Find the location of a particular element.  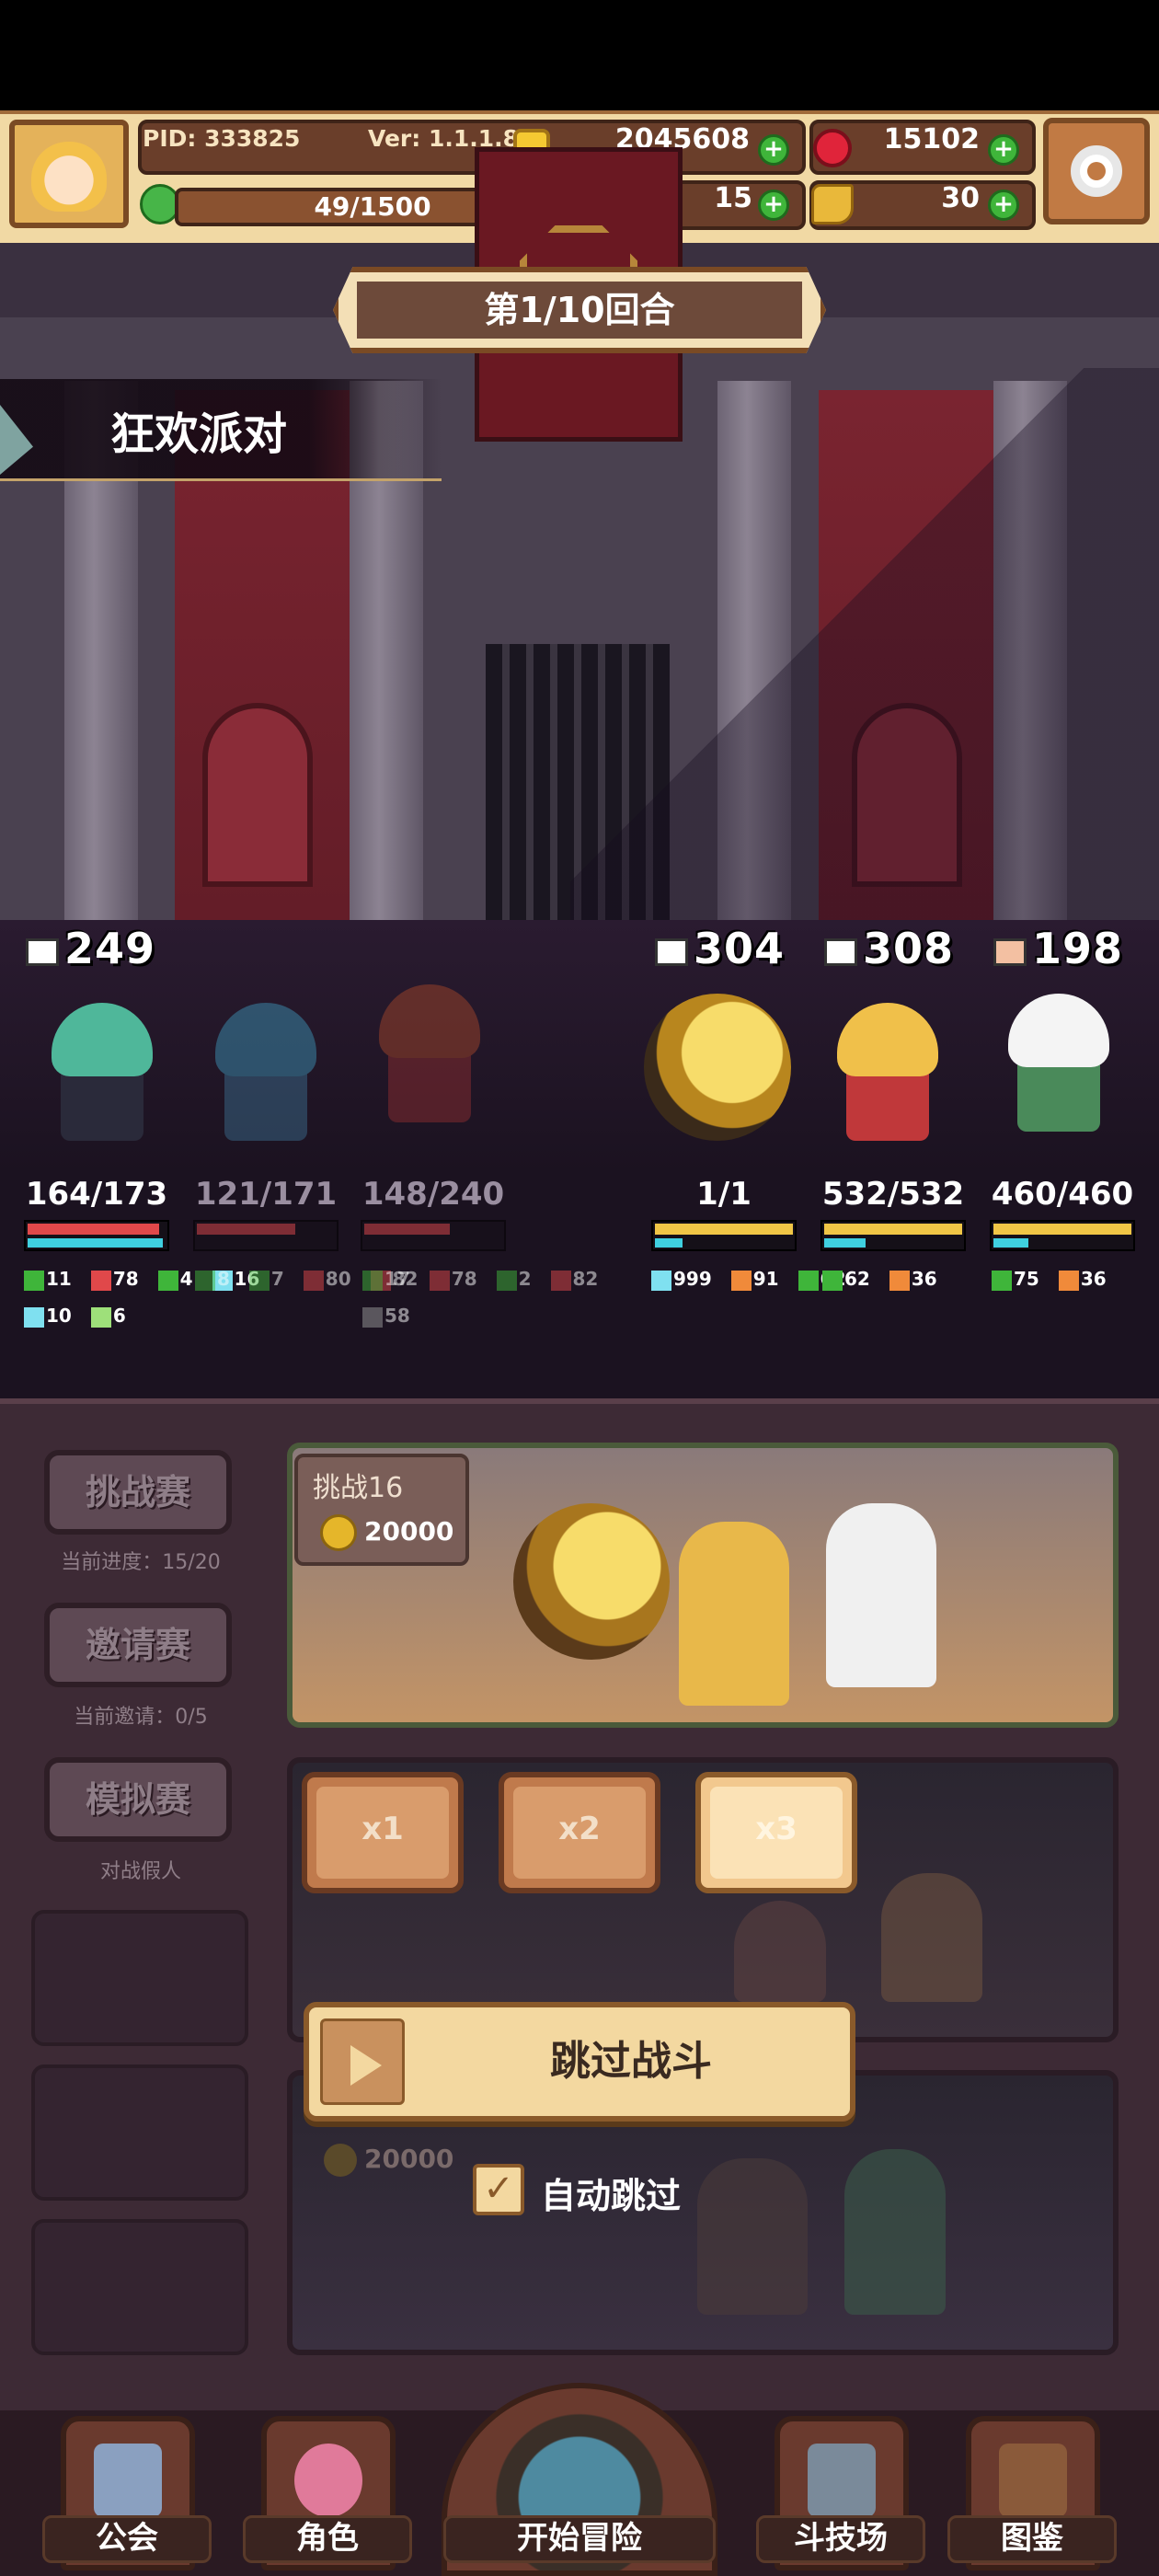

enemy-1-hp: 1/1 is located at coordinates (724, 1194).